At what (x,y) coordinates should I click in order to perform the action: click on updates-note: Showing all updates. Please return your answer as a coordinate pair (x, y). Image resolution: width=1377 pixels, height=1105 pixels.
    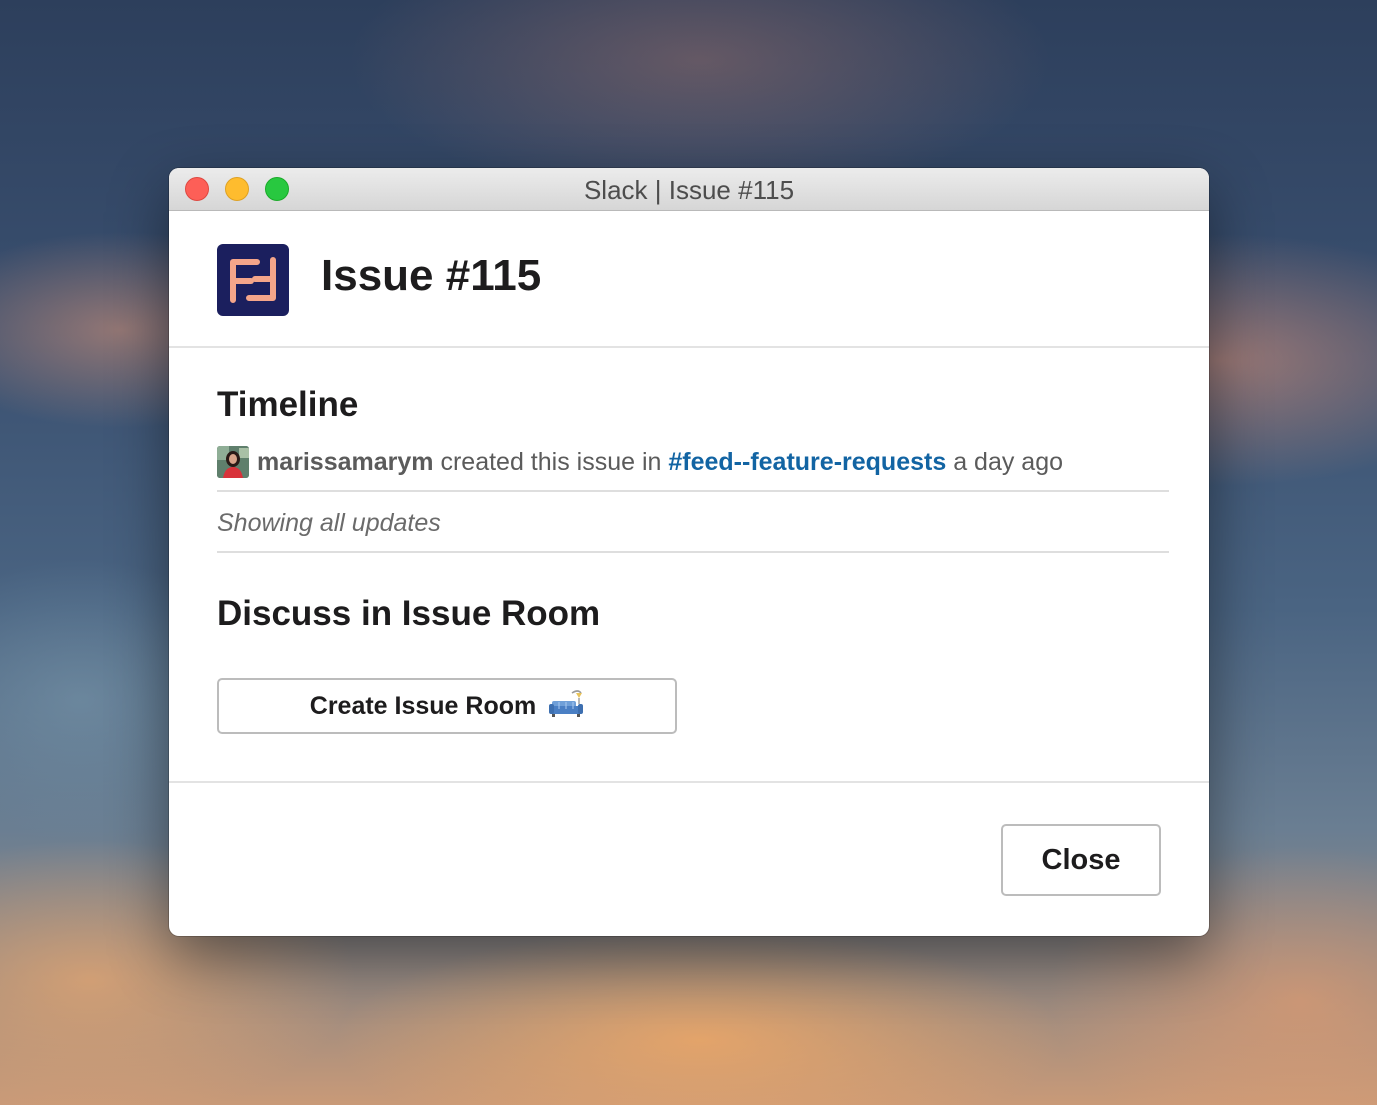
    Looking at the image, I should click on (329, 523).